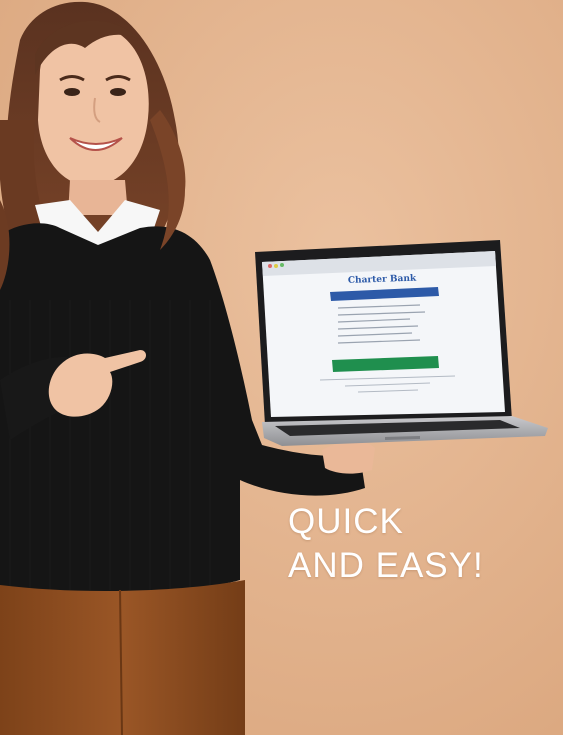 Image resolution: width=563 pixels, height=735 pixels. What do you see at coordinates (386, 565) in the screenshot?
I see `headline-line-2: AND EASY!` at bounding box center [386, 565].